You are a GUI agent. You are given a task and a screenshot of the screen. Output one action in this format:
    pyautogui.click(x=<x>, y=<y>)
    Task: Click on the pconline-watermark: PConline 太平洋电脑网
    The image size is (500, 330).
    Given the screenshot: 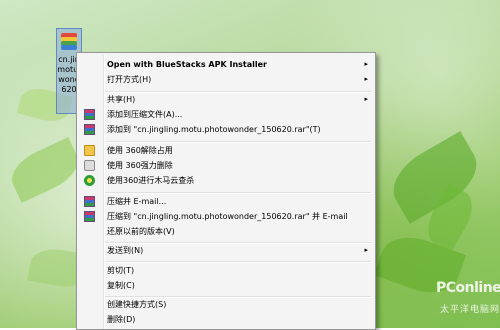 What is the action you would take?
    pyautogui.click(x=465, y=301)
    